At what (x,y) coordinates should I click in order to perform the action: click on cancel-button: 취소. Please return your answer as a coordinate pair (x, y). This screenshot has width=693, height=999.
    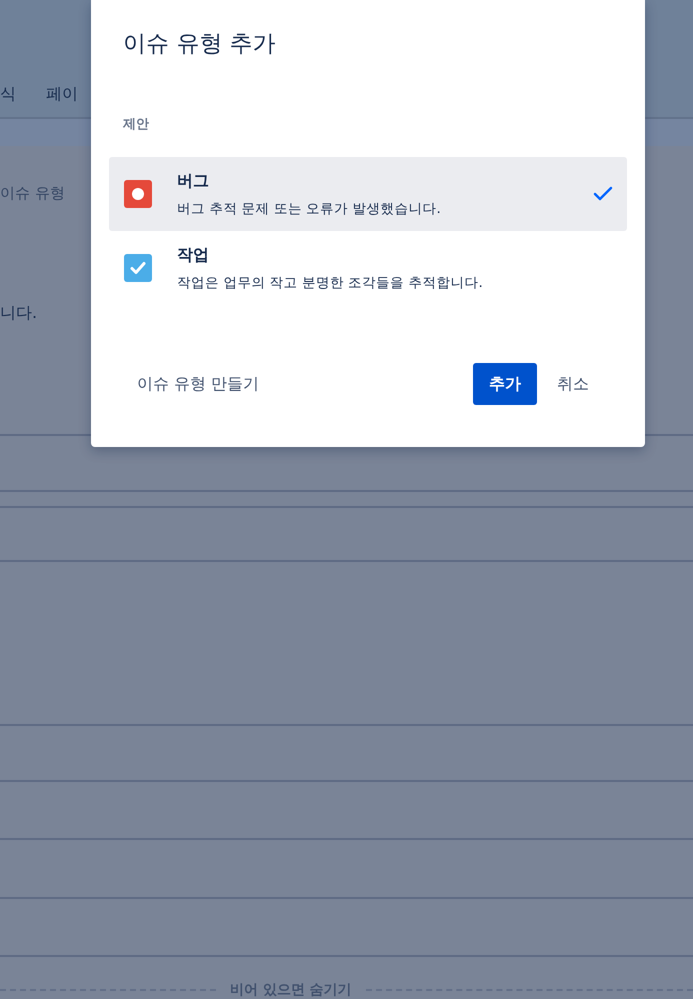
    Looking at the image, I should click on (573, 384).